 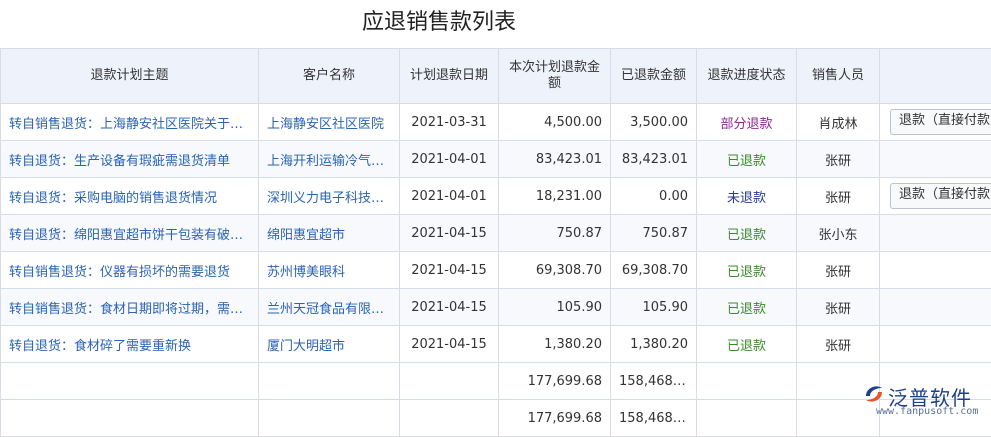 I want to click on col-header-plan-date: 计划退款日期, so click(x=449, y=76).